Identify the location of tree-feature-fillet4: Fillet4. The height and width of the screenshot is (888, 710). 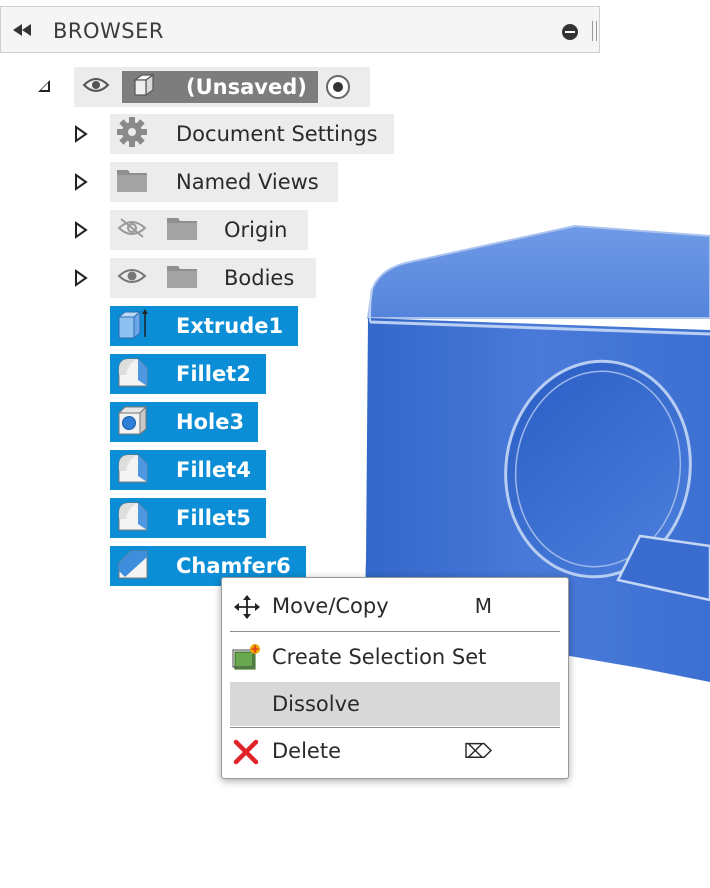
(188, 470).